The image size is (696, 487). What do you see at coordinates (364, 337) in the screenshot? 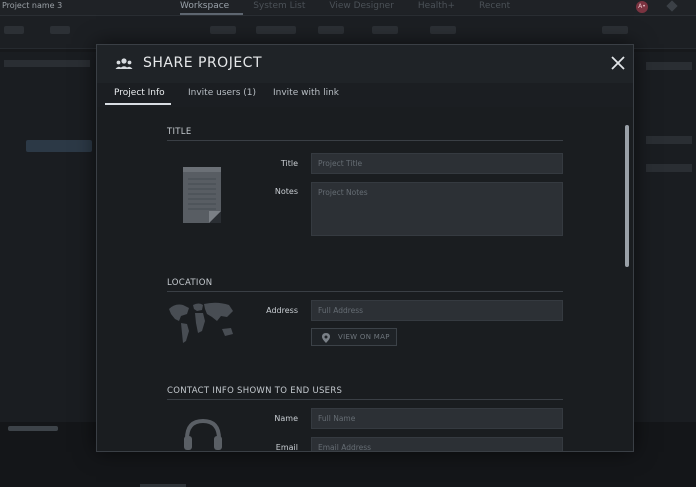
I see `view-on-map-label: VIEW ON MAP` at bounding box center [364, 337].